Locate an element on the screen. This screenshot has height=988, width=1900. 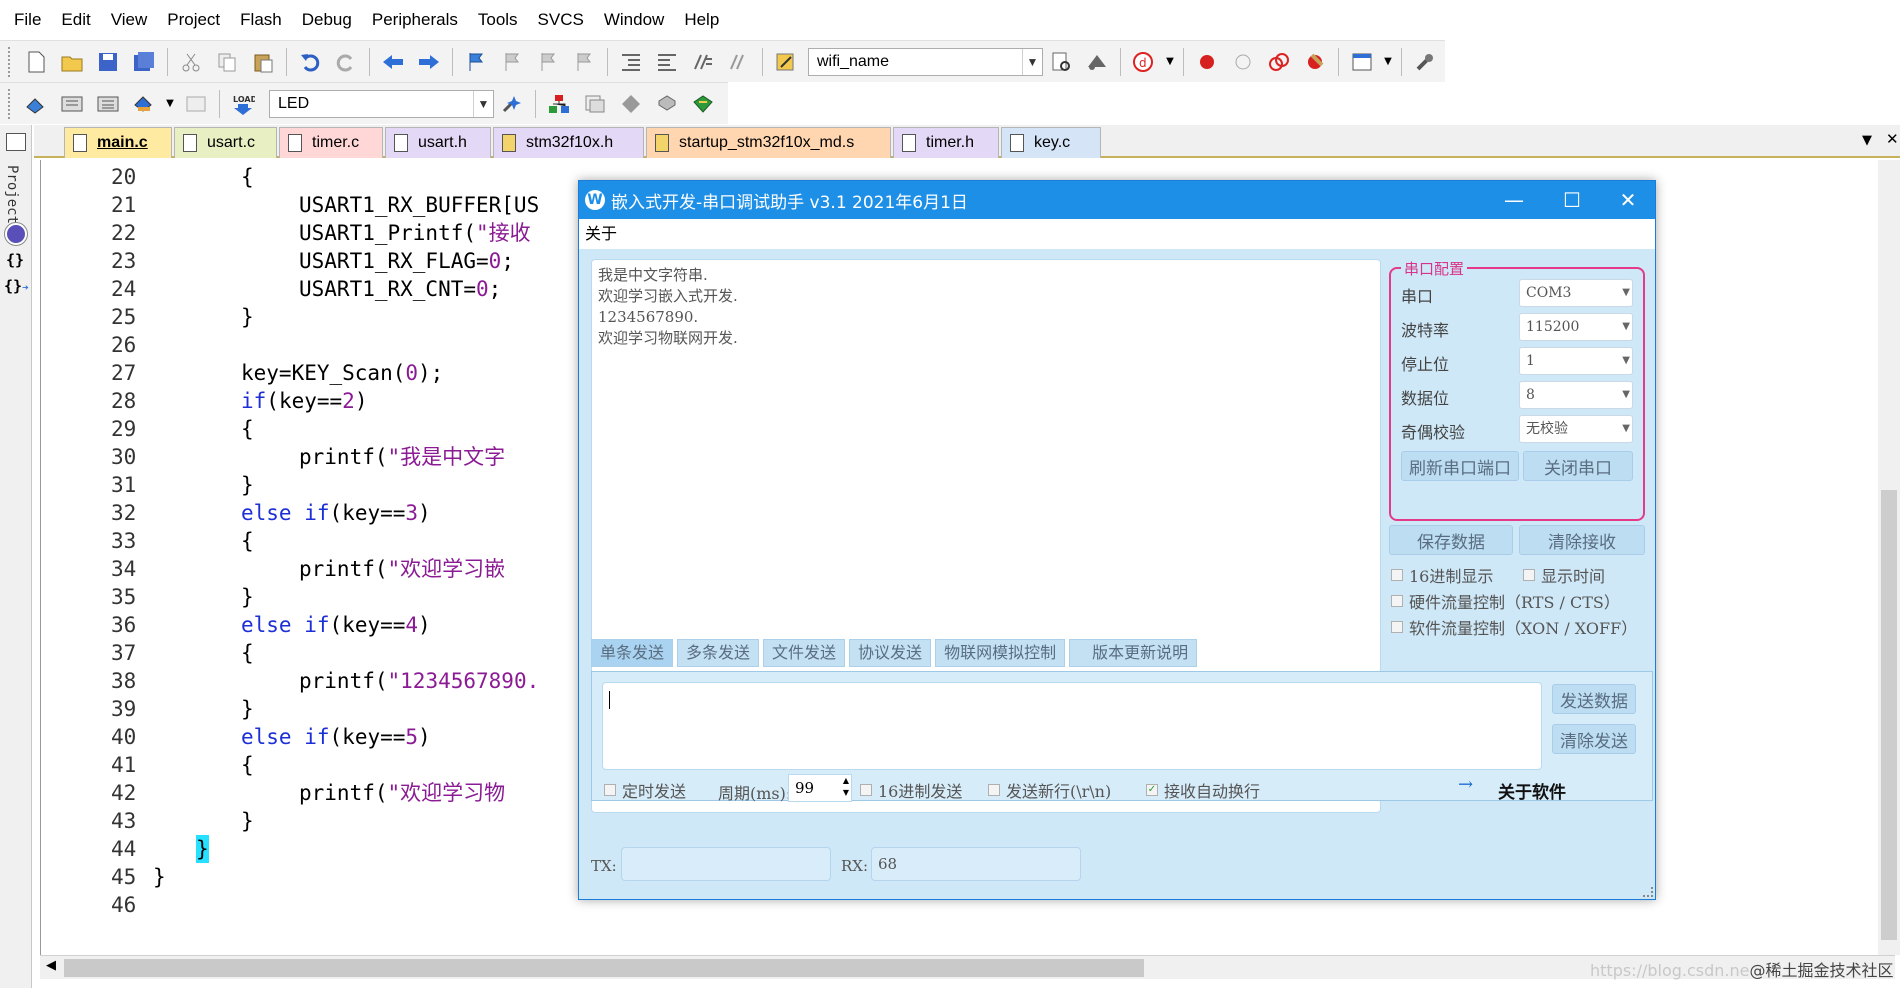
menu-help: Help is located at coordinates (701, 20).